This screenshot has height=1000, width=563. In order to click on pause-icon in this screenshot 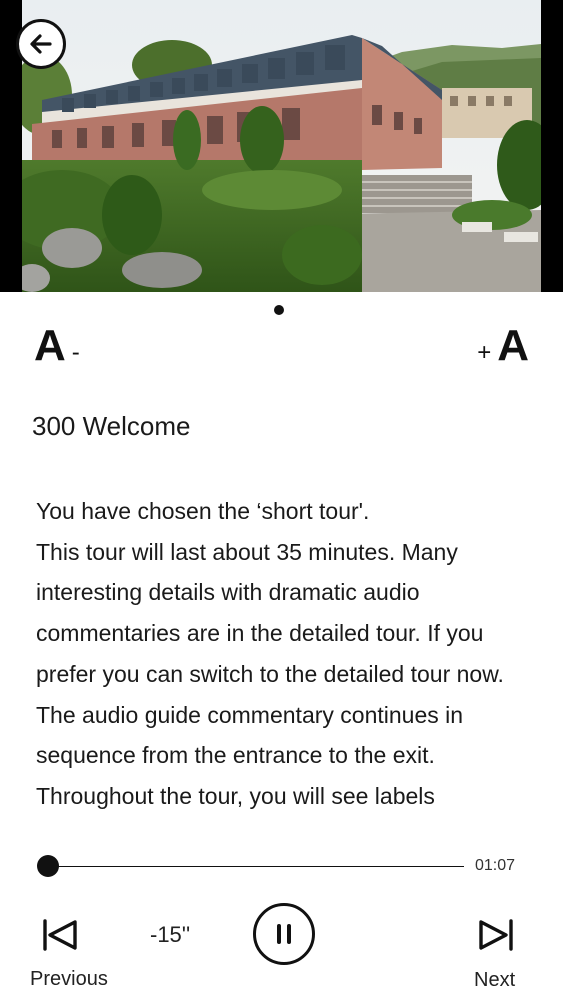, I will do `click(284, 934)`.